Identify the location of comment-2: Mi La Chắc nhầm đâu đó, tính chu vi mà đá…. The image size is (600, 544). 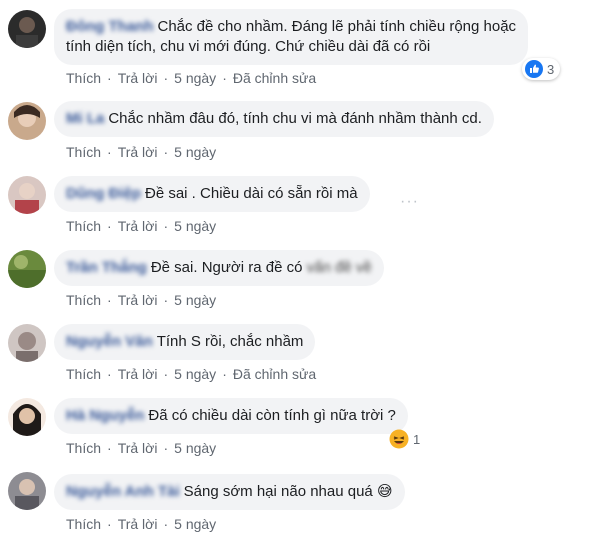
(300, 137).